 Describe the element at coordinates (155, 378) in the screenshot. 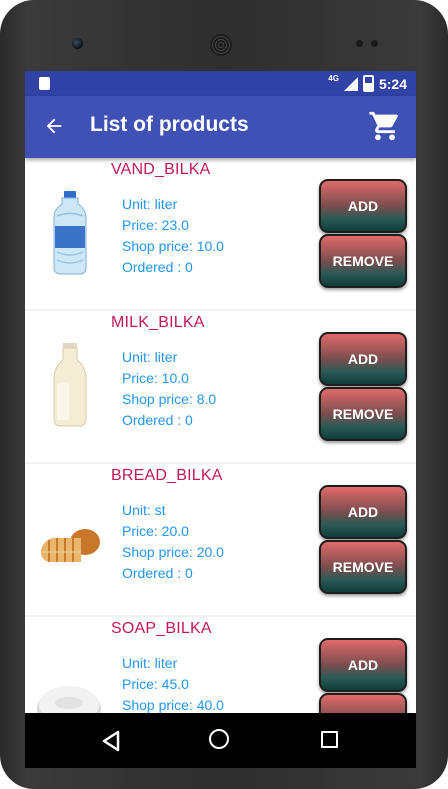

I see `product-price: Price: 10.0` at that location.